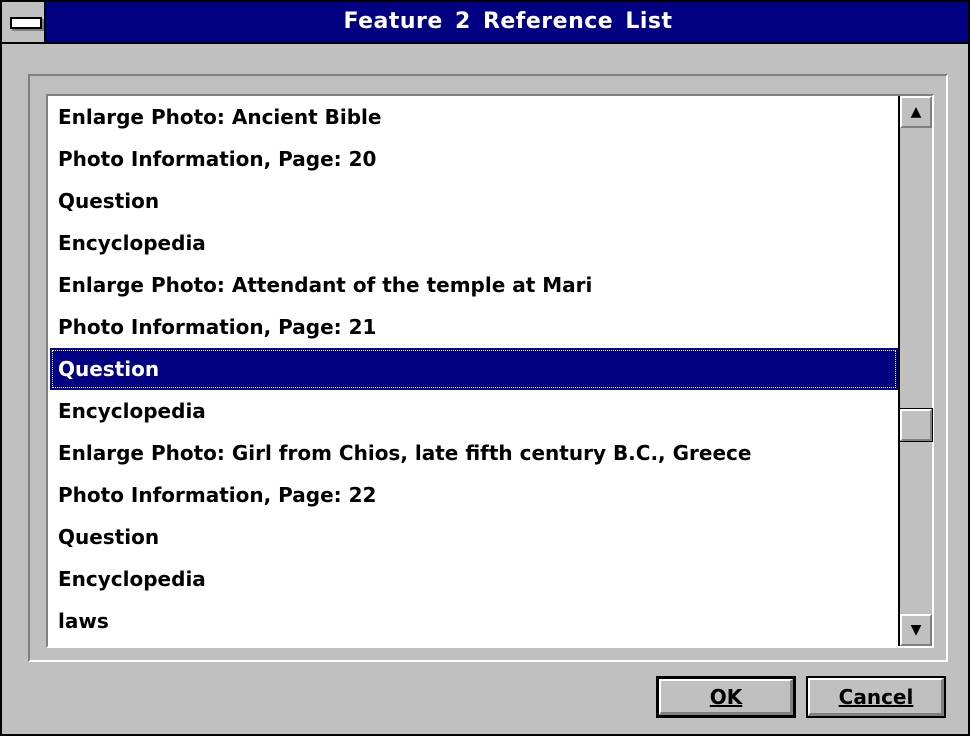 This screenshot has width=970, height=736. What do you see at coordinates (915, 371) in the screenshot?
I see `vertical-scrollbar: ▲ ▼` at bounding box center [915, 371].